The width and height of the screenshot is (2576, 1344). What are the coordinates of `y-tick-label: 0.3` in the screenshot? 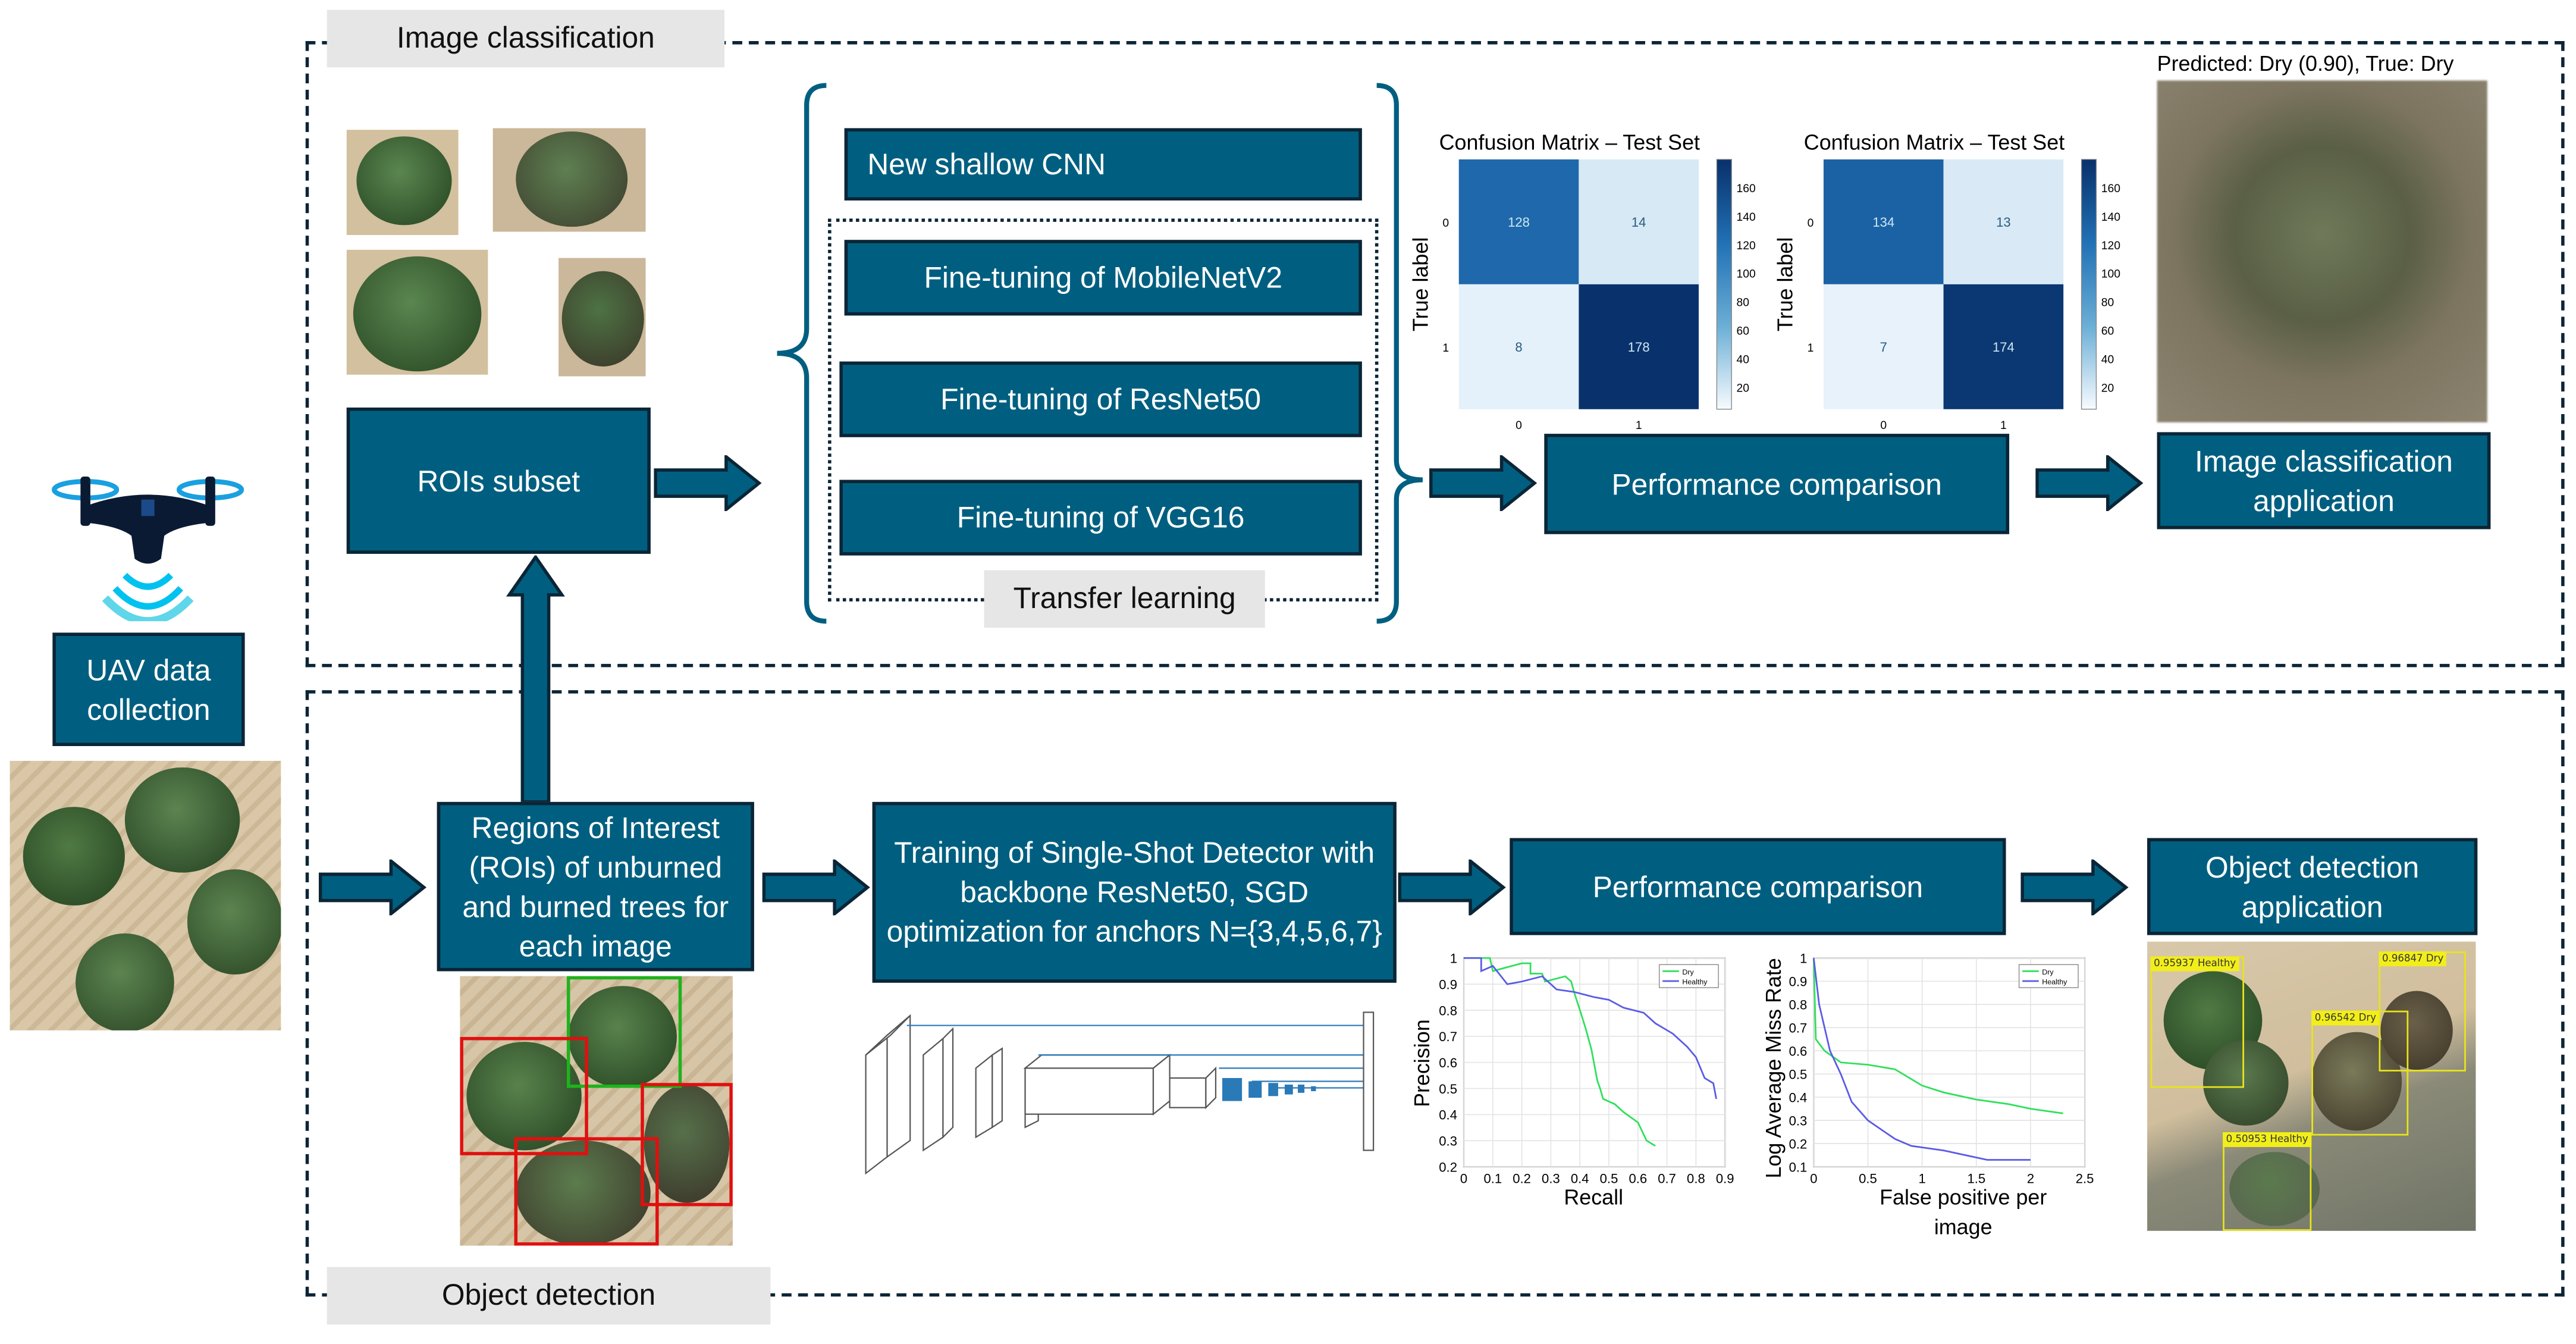 It's located at (1798, 1120).